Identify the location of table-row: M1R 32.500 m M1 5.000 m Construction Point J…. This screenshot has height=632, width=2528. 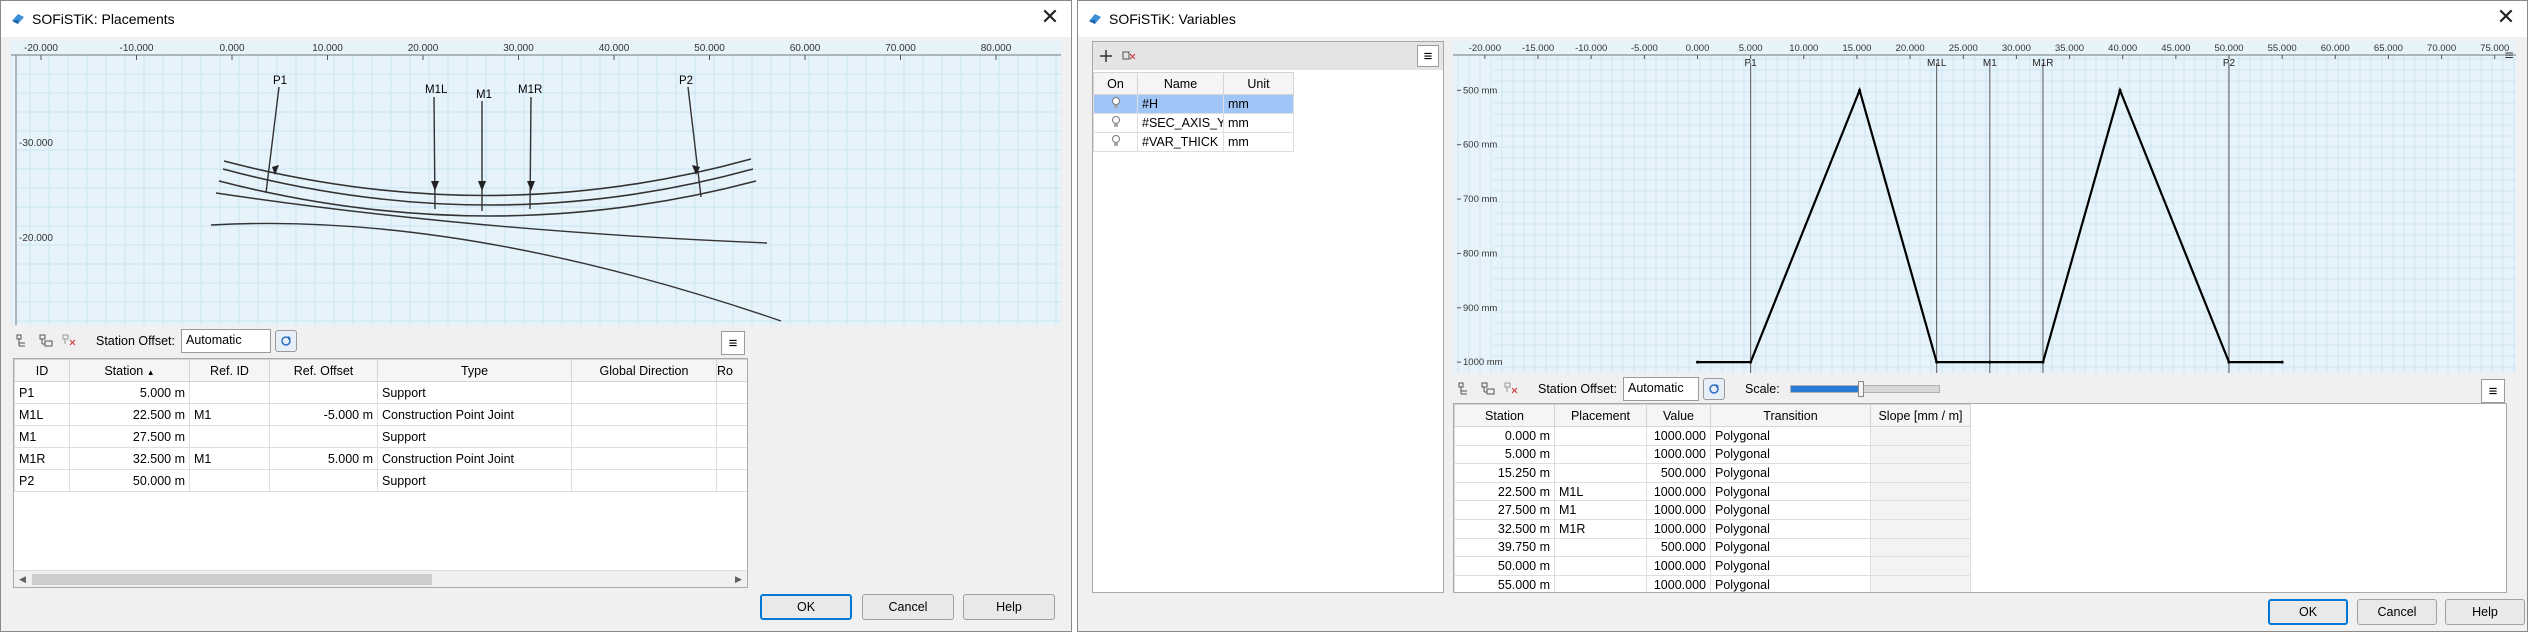
(380, 458).